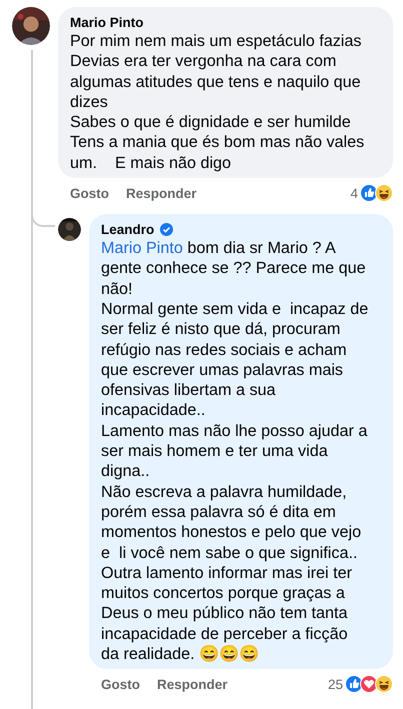 This screenshot has height=709, width=403. Describe the element at coordinates (354, 193) in the screenshot. I see `reaction-count: 4` at that location.